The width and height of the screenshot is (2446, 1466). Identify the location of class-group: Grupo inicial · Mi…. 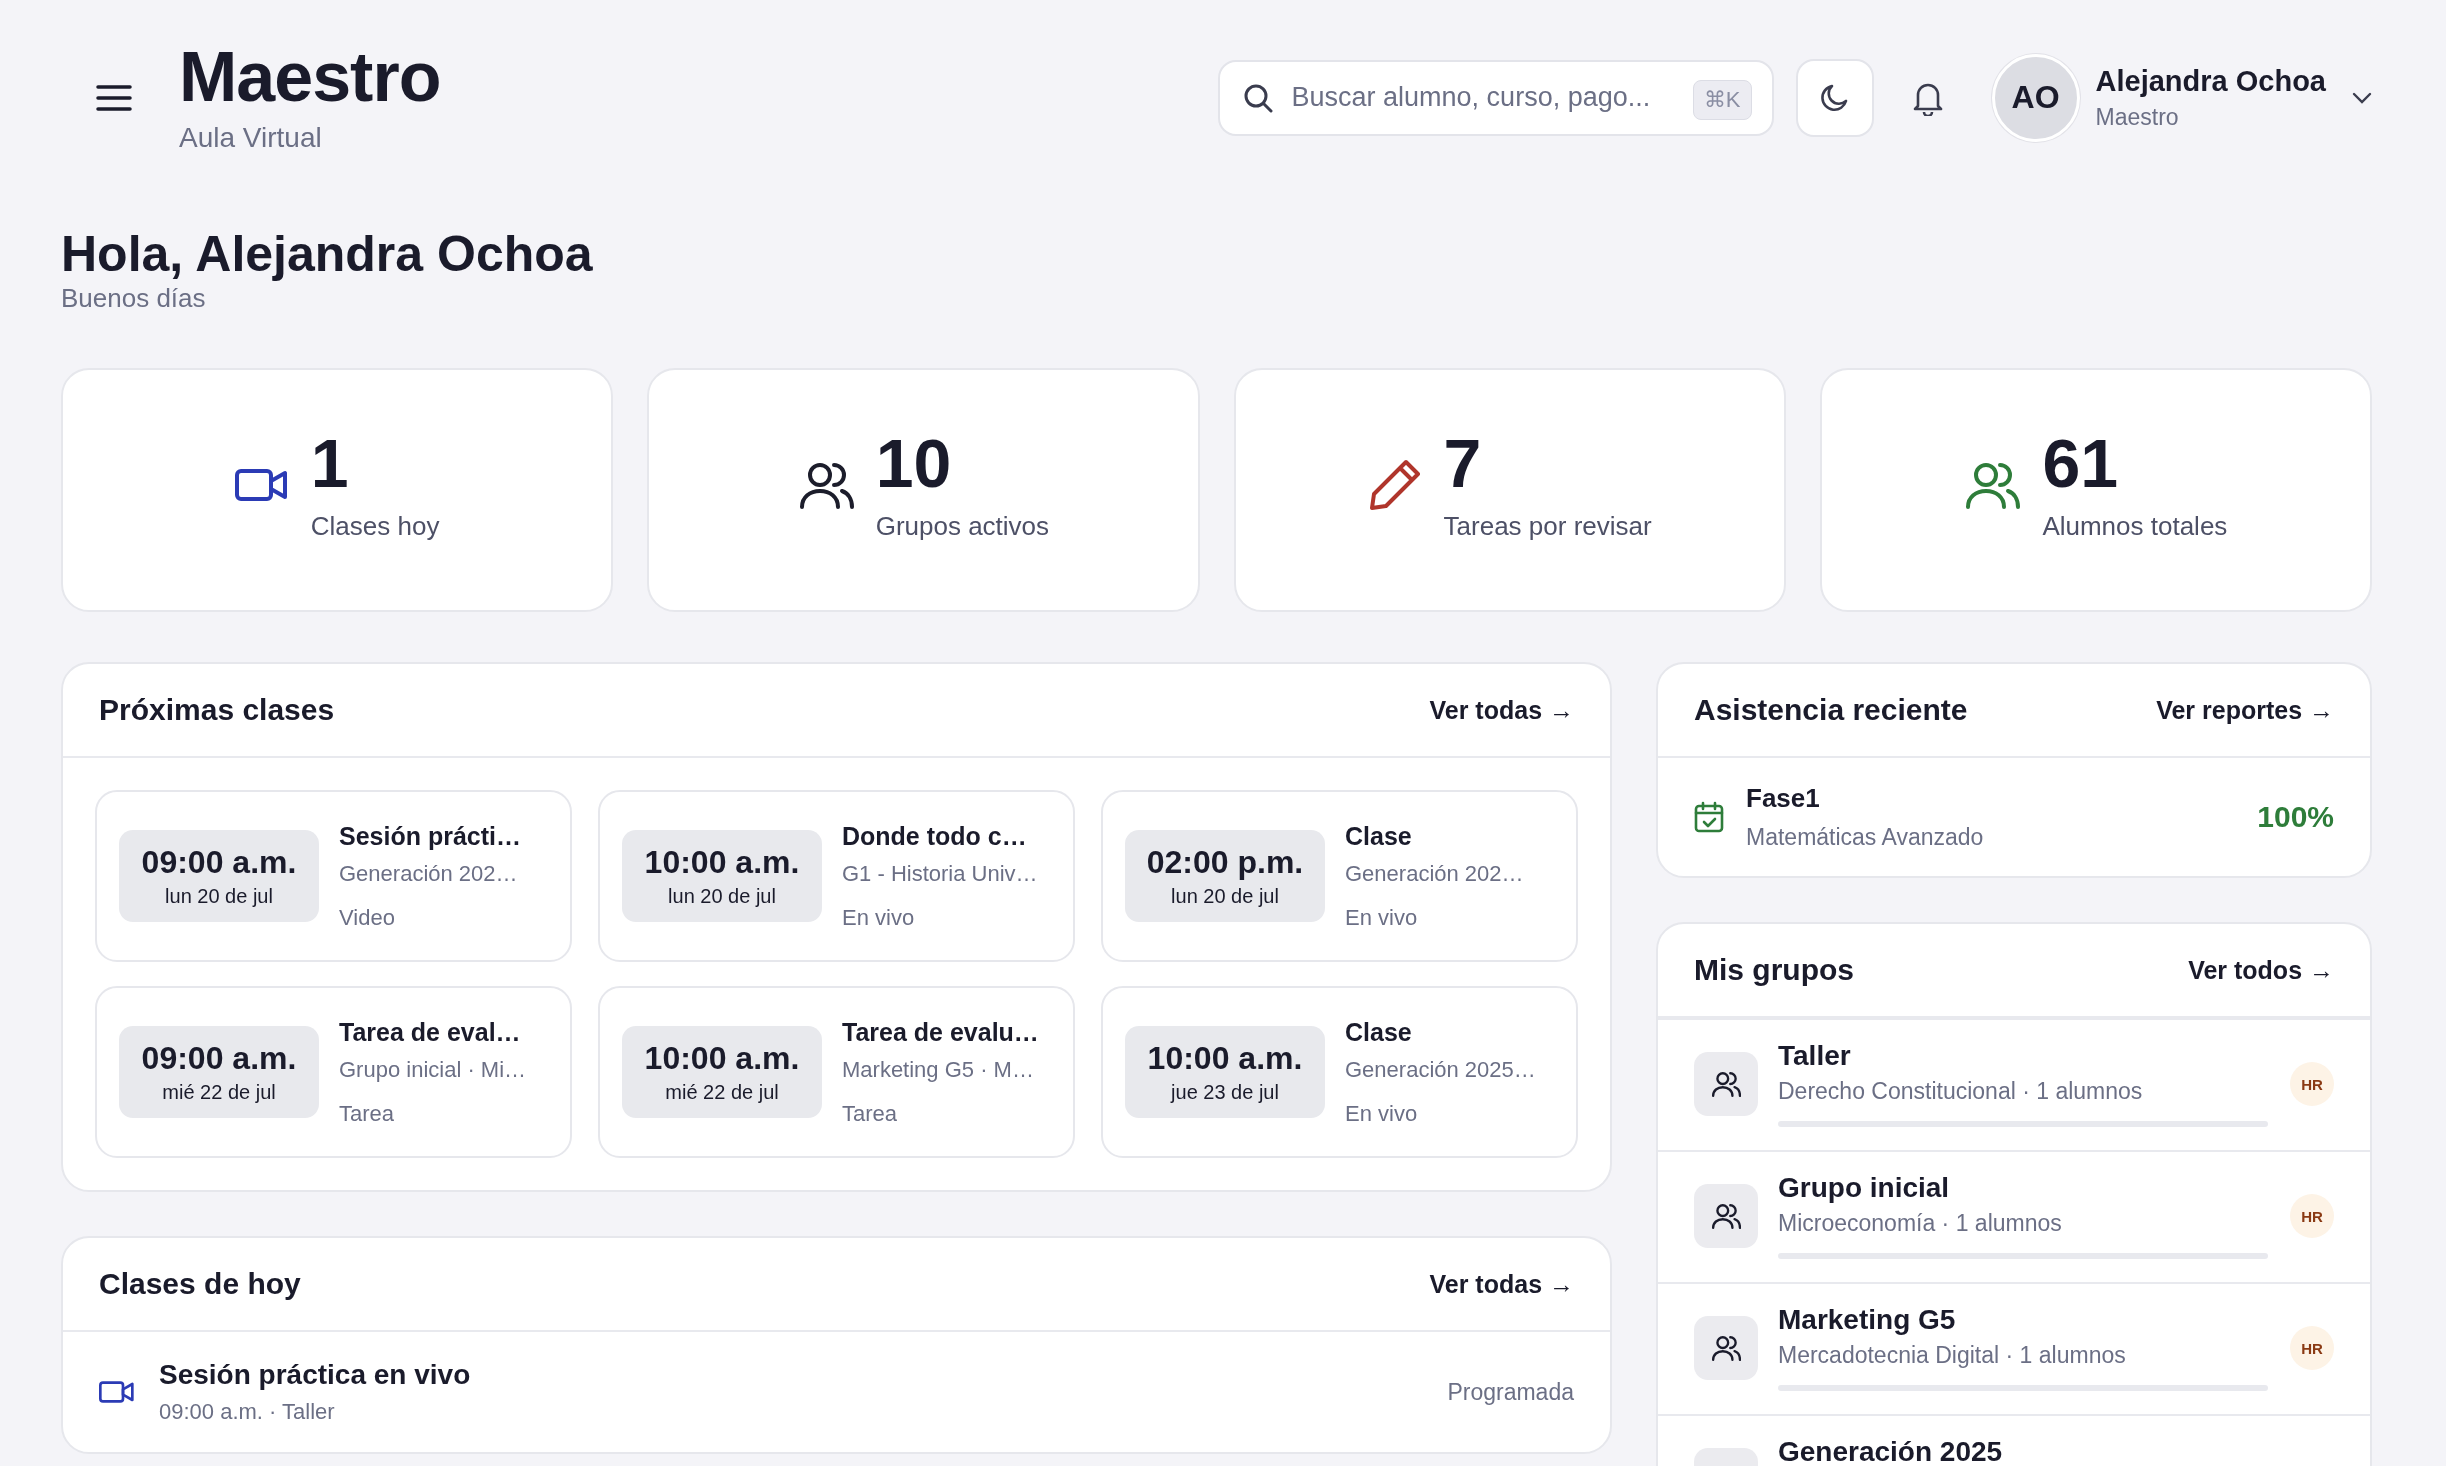
(433, 1069).